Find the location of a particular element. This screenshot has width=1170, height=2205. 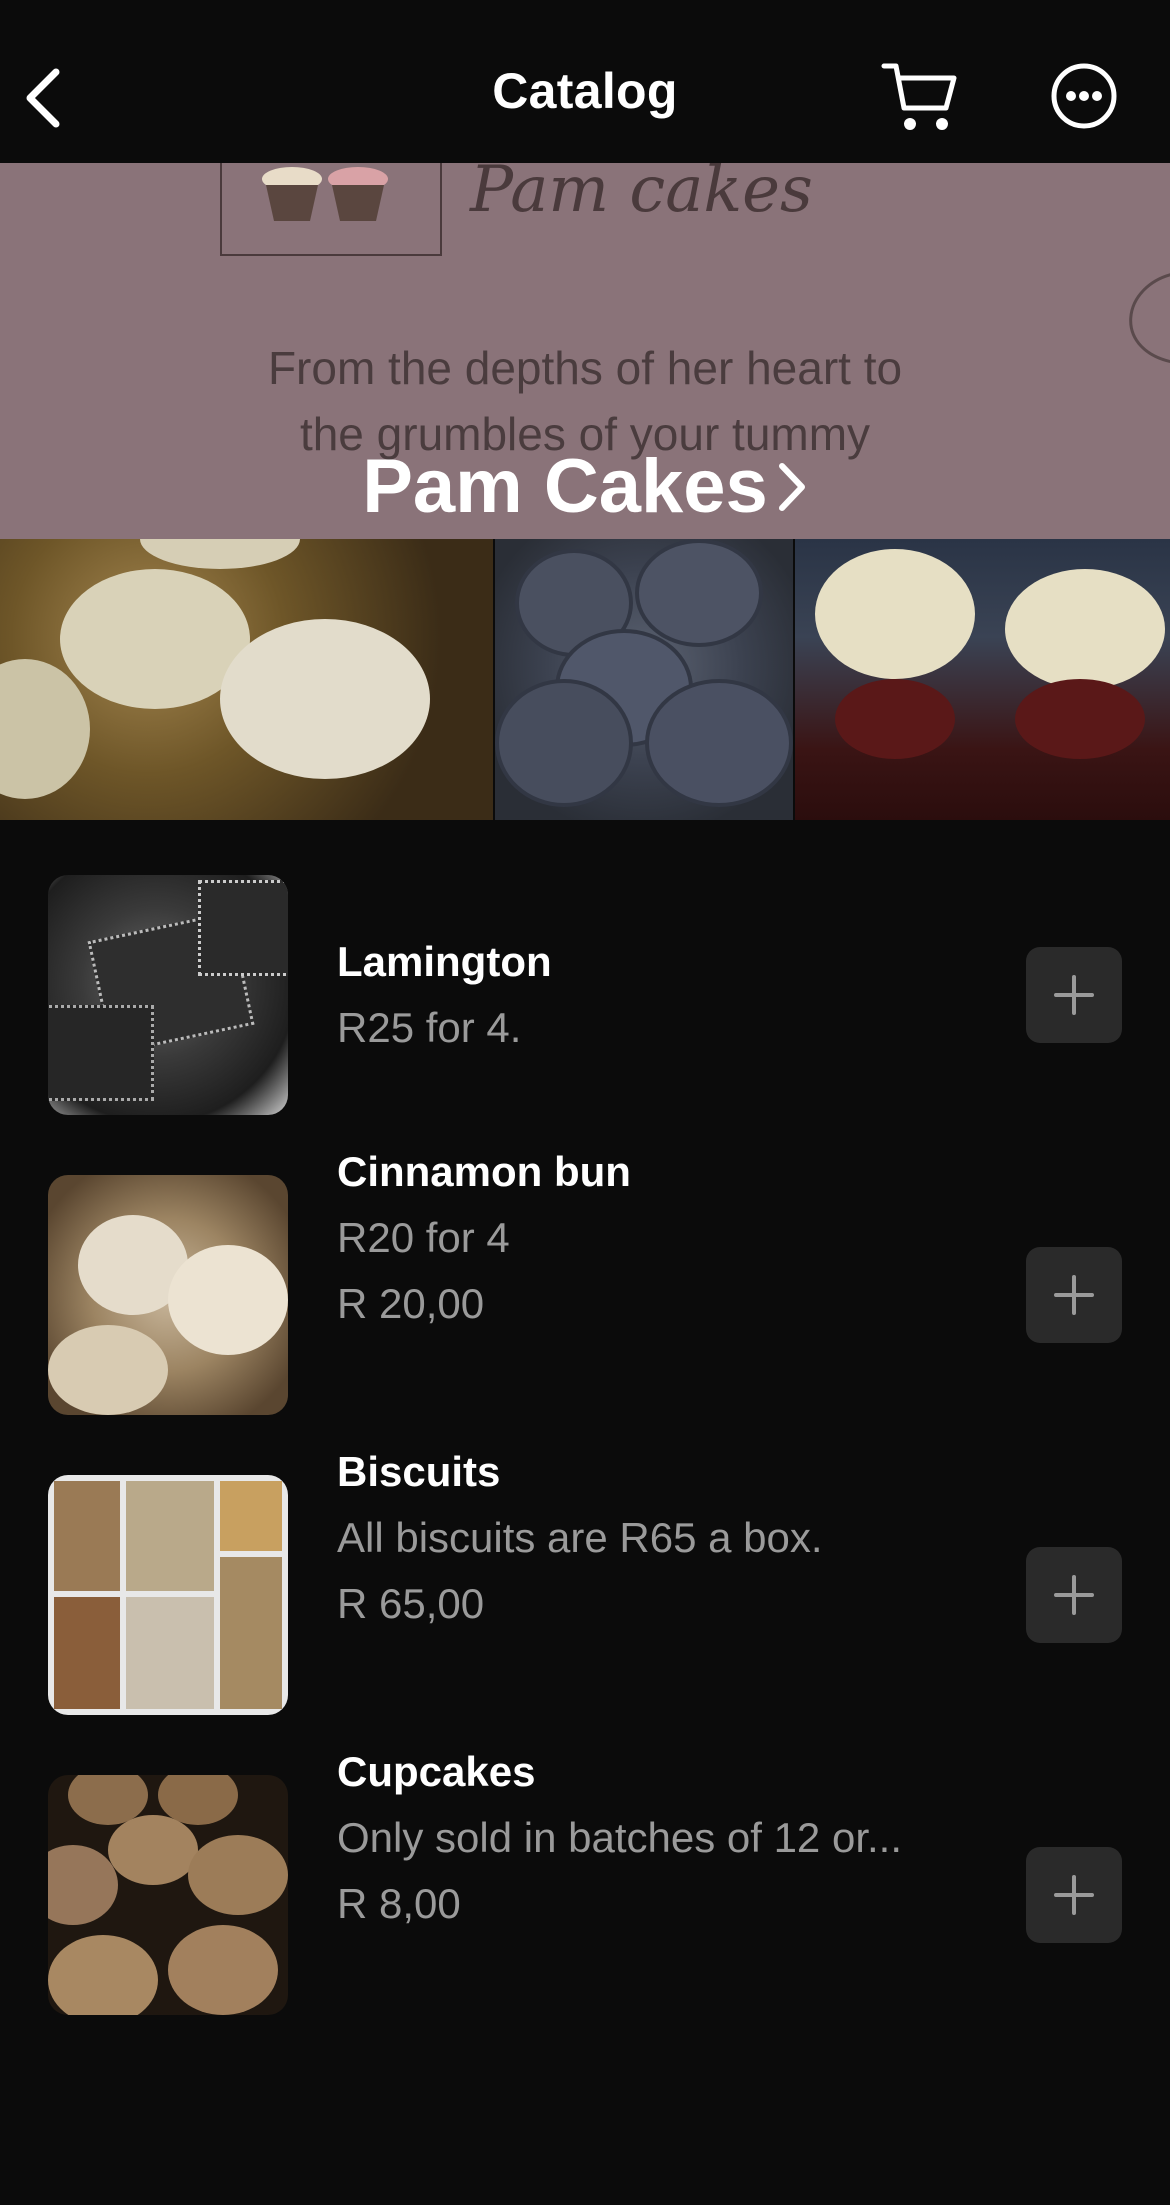

store-name-link: Pam Cakes is located at coordinates (585, 486).